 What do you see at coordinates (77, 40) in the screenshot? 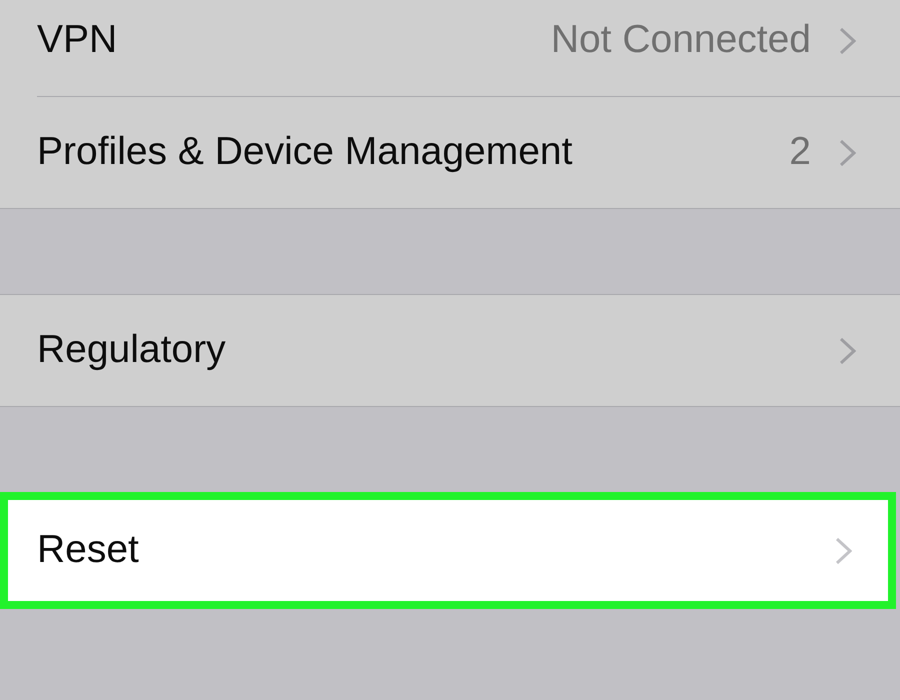
I see `row-label: VPN` at bounding box center [77, 40].